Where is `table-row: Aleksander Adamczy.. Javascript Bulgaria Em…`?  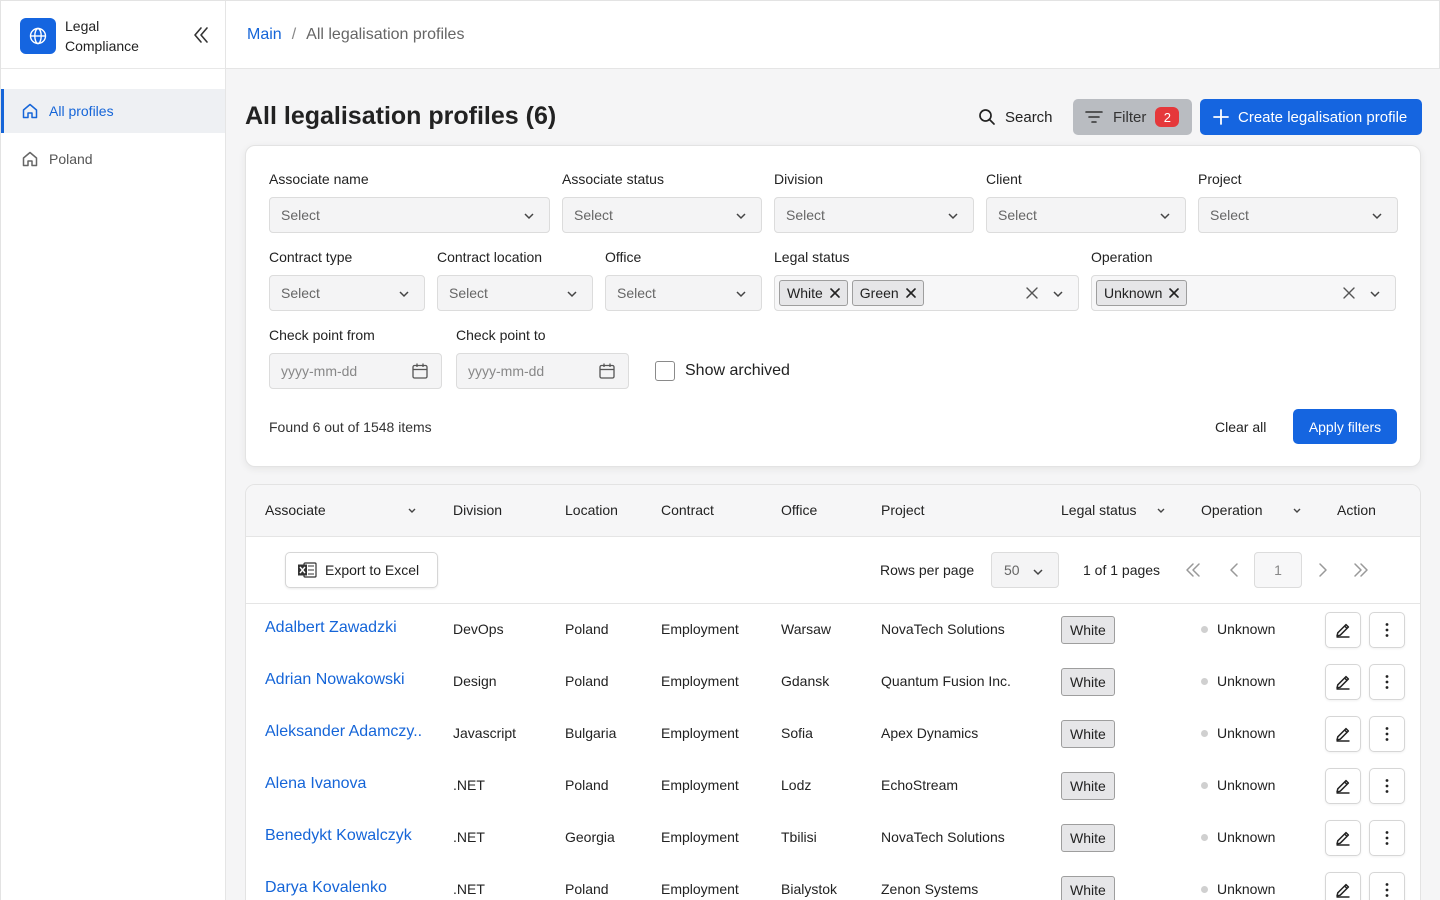
table-row: Aleksander Adamczy.. Javascript Bulgaria Em… is located at coordinates (833, 734).